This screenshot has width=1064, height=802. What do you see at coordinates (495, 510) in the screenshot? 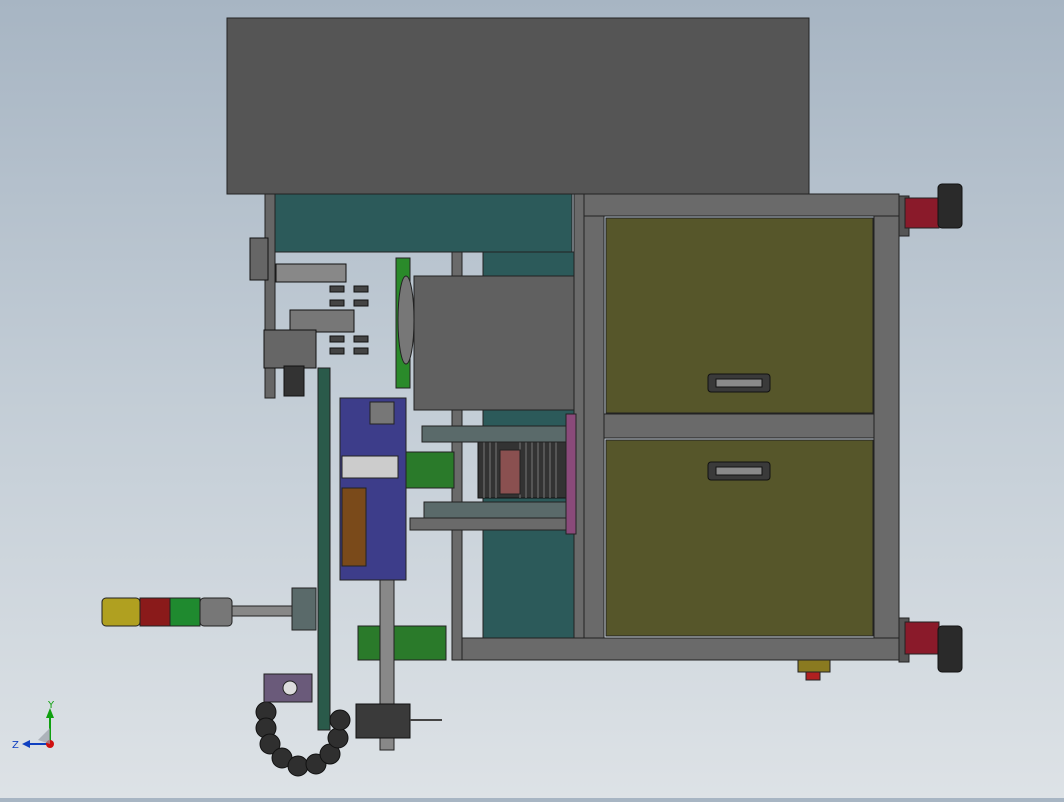
I see `rail-lower` at bounding box center [495, 510].